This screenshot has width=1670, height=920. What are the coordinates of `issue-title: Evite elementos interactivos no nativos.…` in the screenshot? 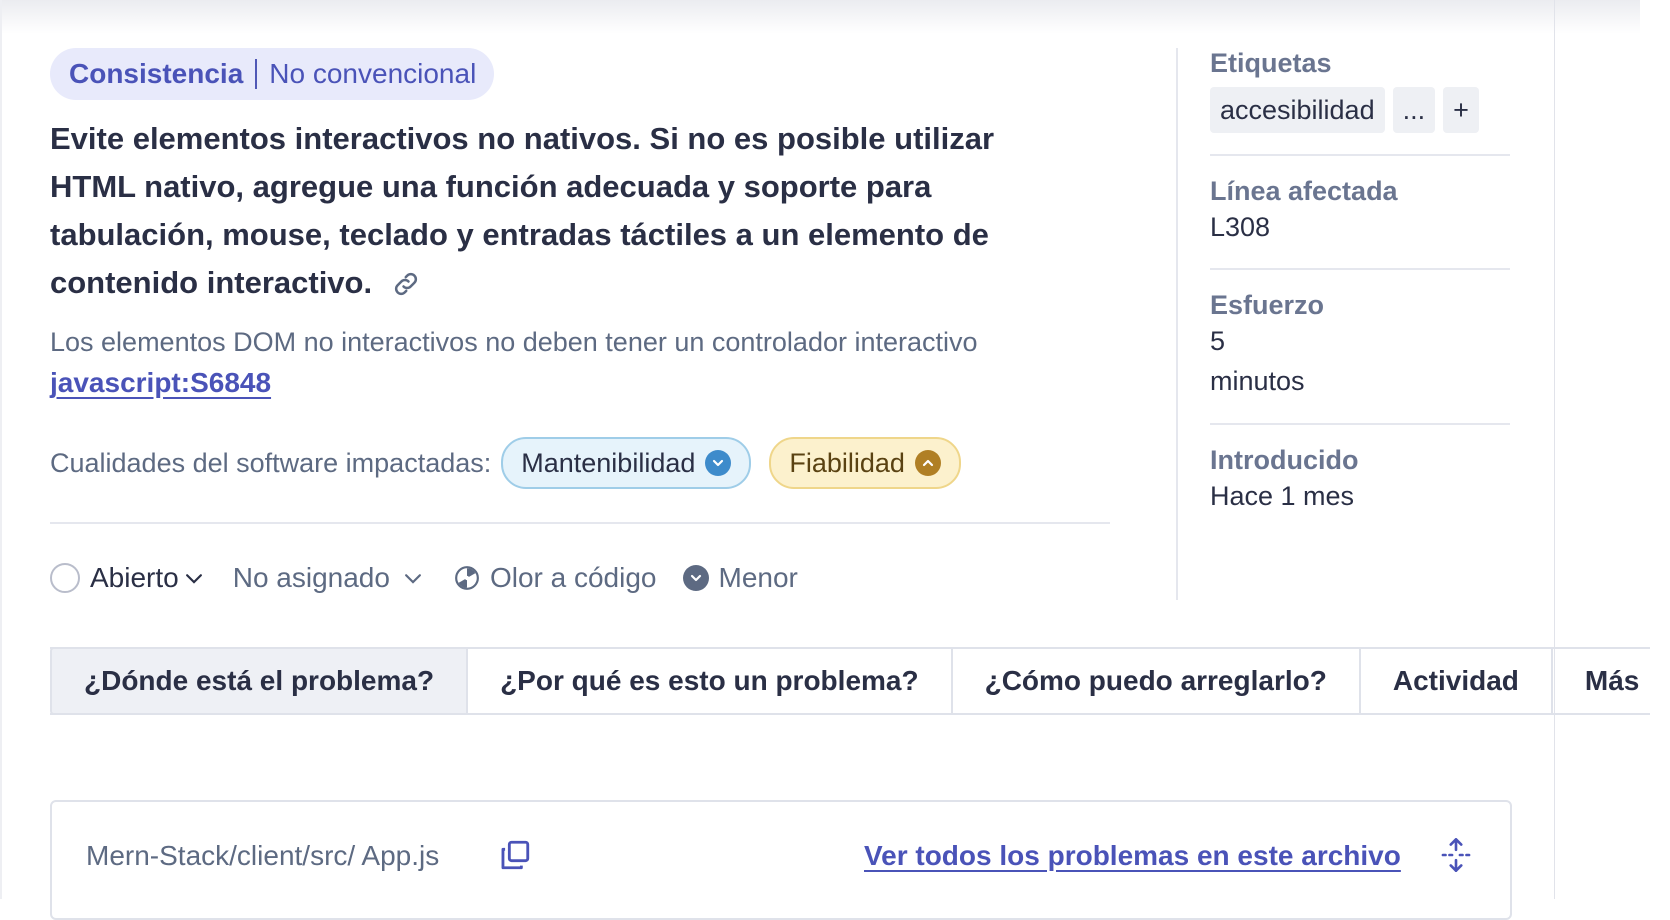 It's located at (555, 214).